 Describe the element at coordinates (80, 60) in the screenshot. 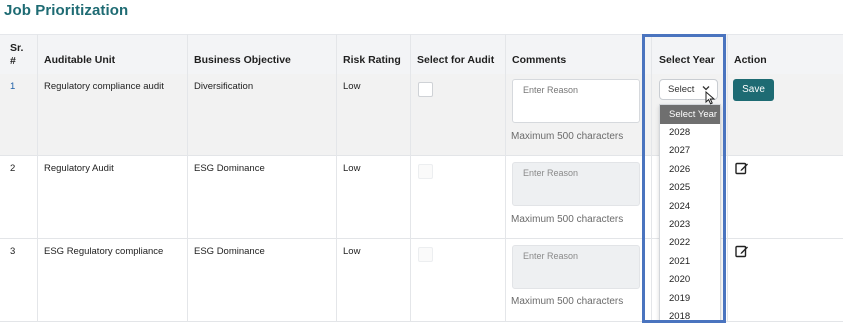

I see `header-auditable-unit: Auditable Unit` at that location.